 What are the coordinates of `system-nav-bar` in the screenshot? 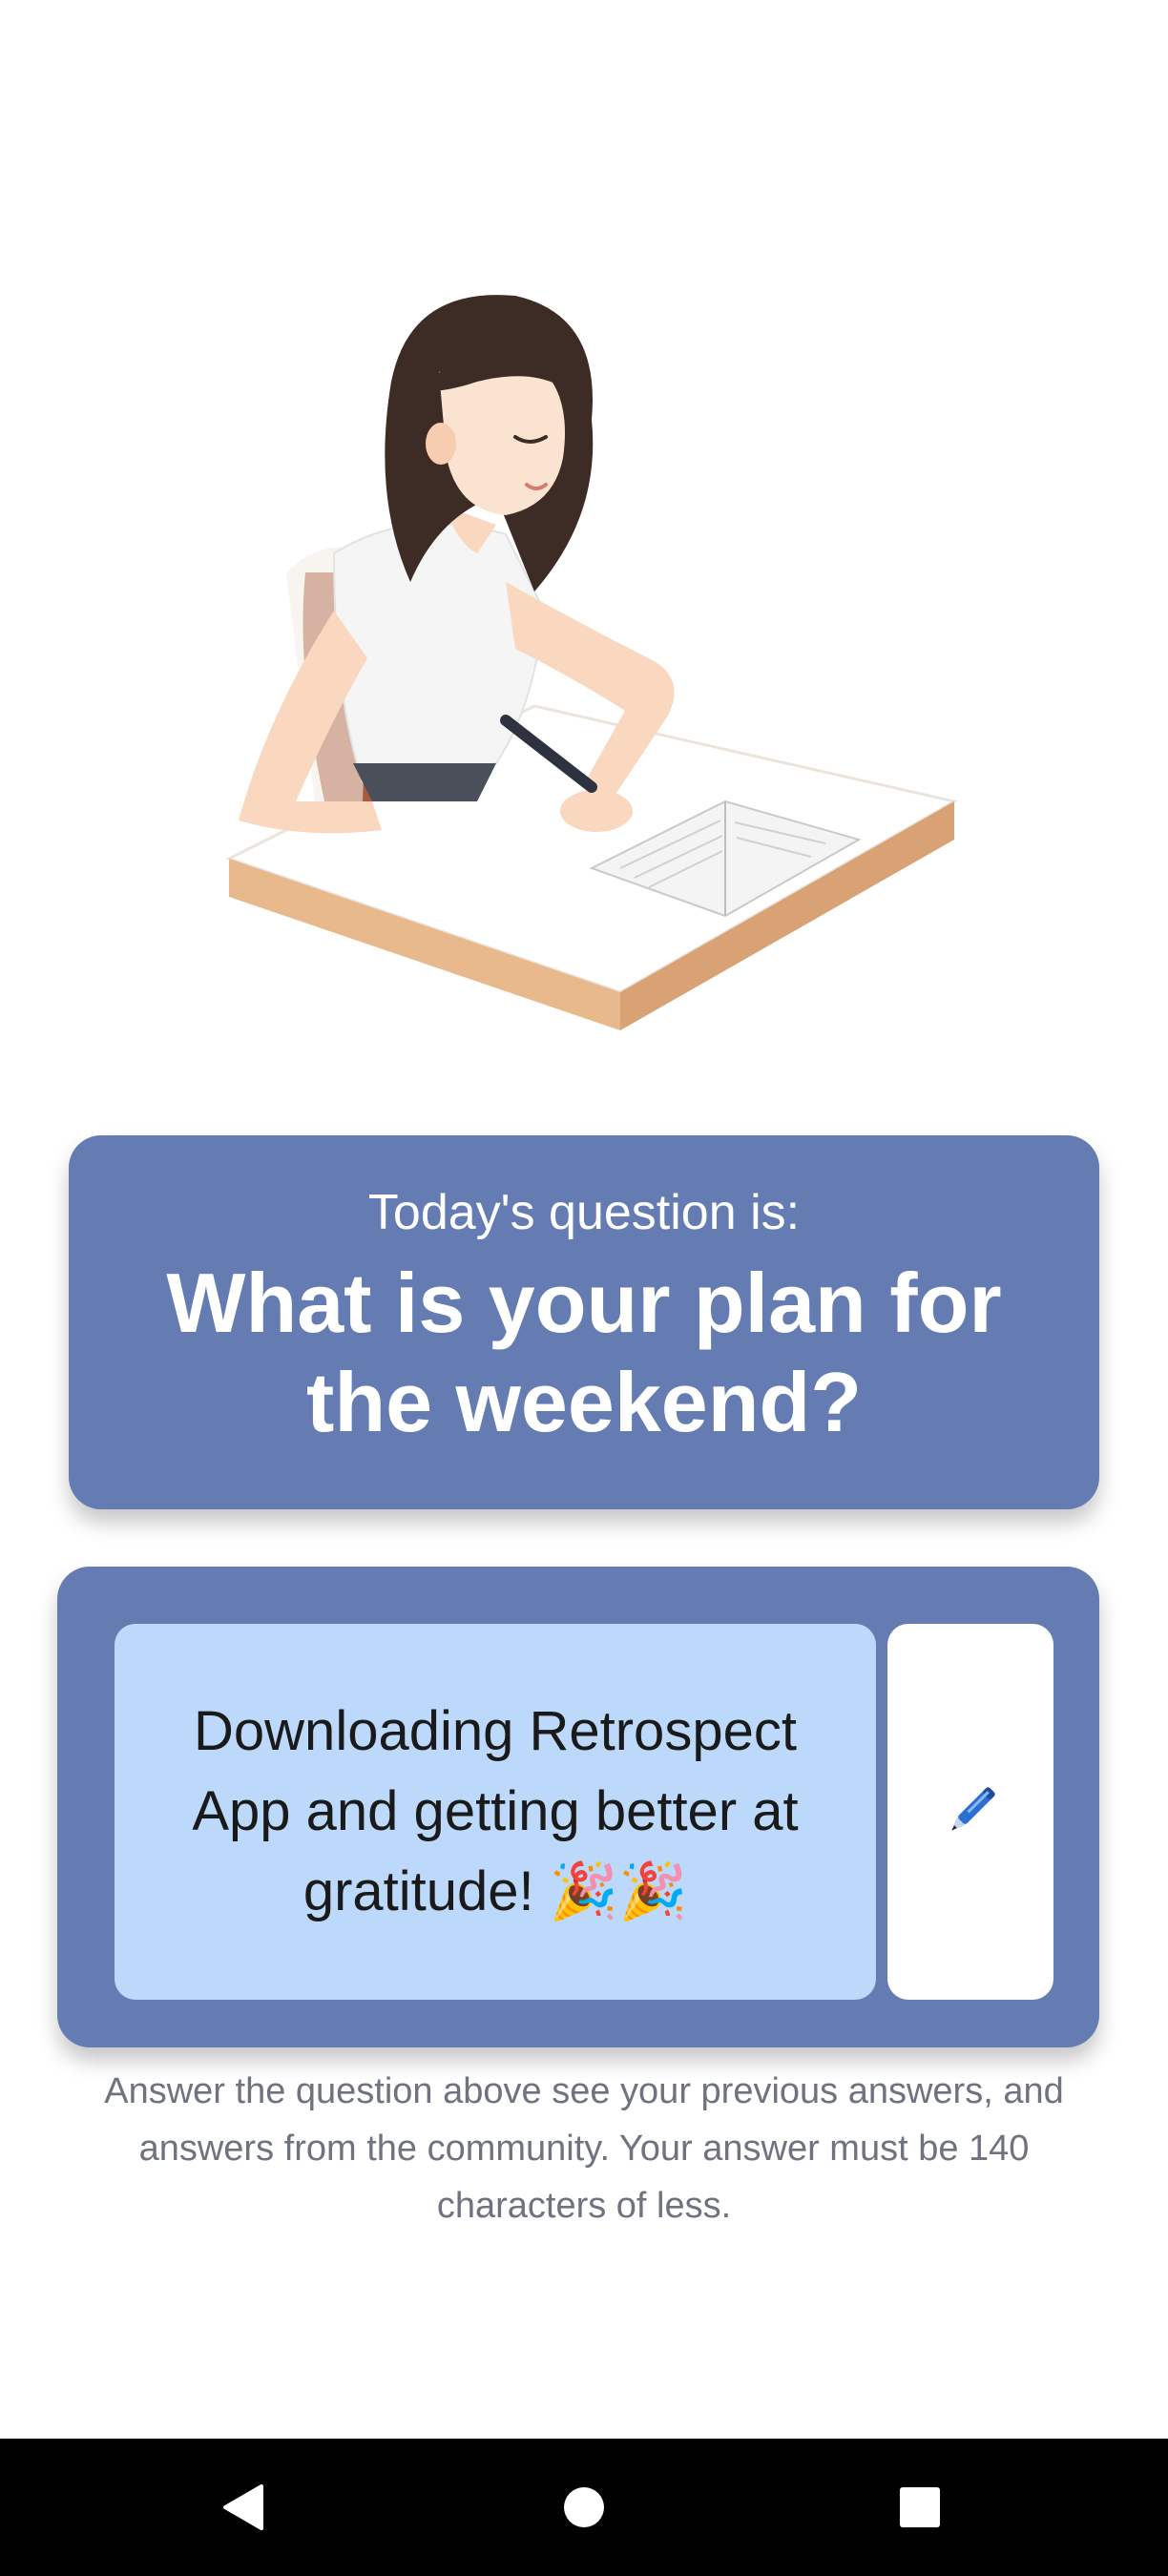 It's located at (584, 2507).